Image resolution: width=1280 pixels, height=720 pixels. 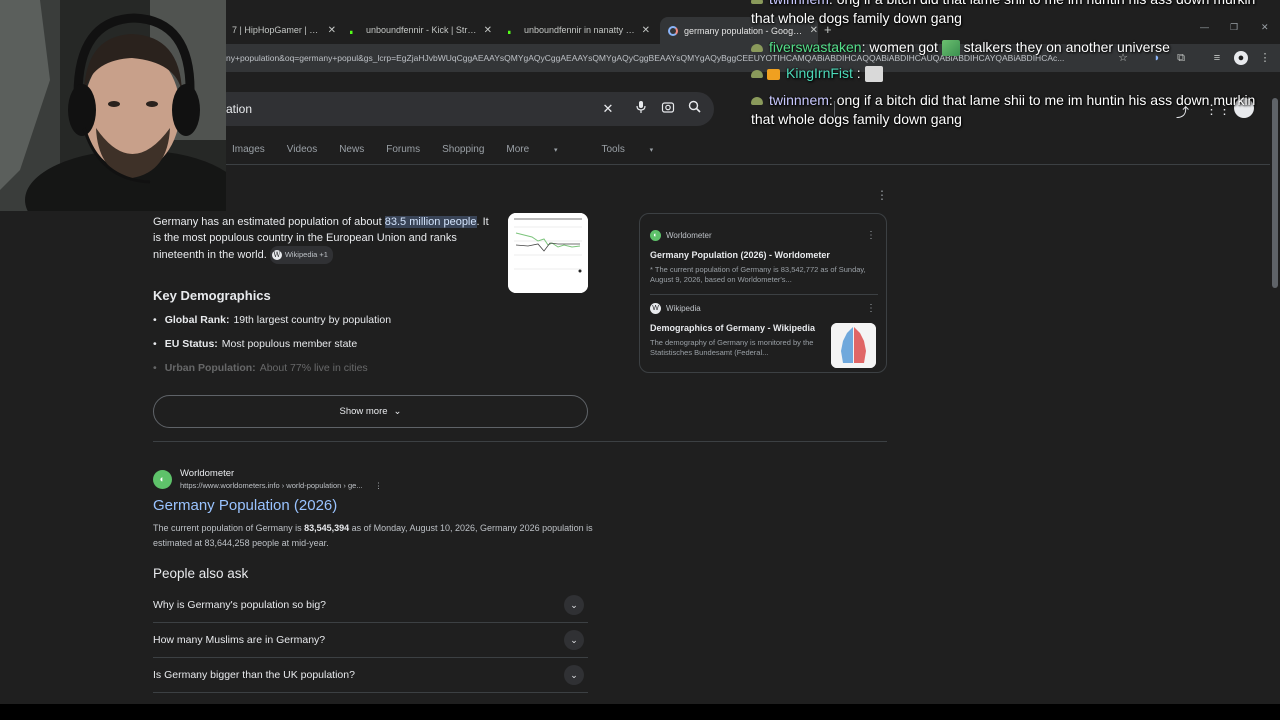 What do you see at coordinates (373, 505) in the screenshot?
I see `result-title-link: Germany Population (2026)` at bounding box center [373, 505].